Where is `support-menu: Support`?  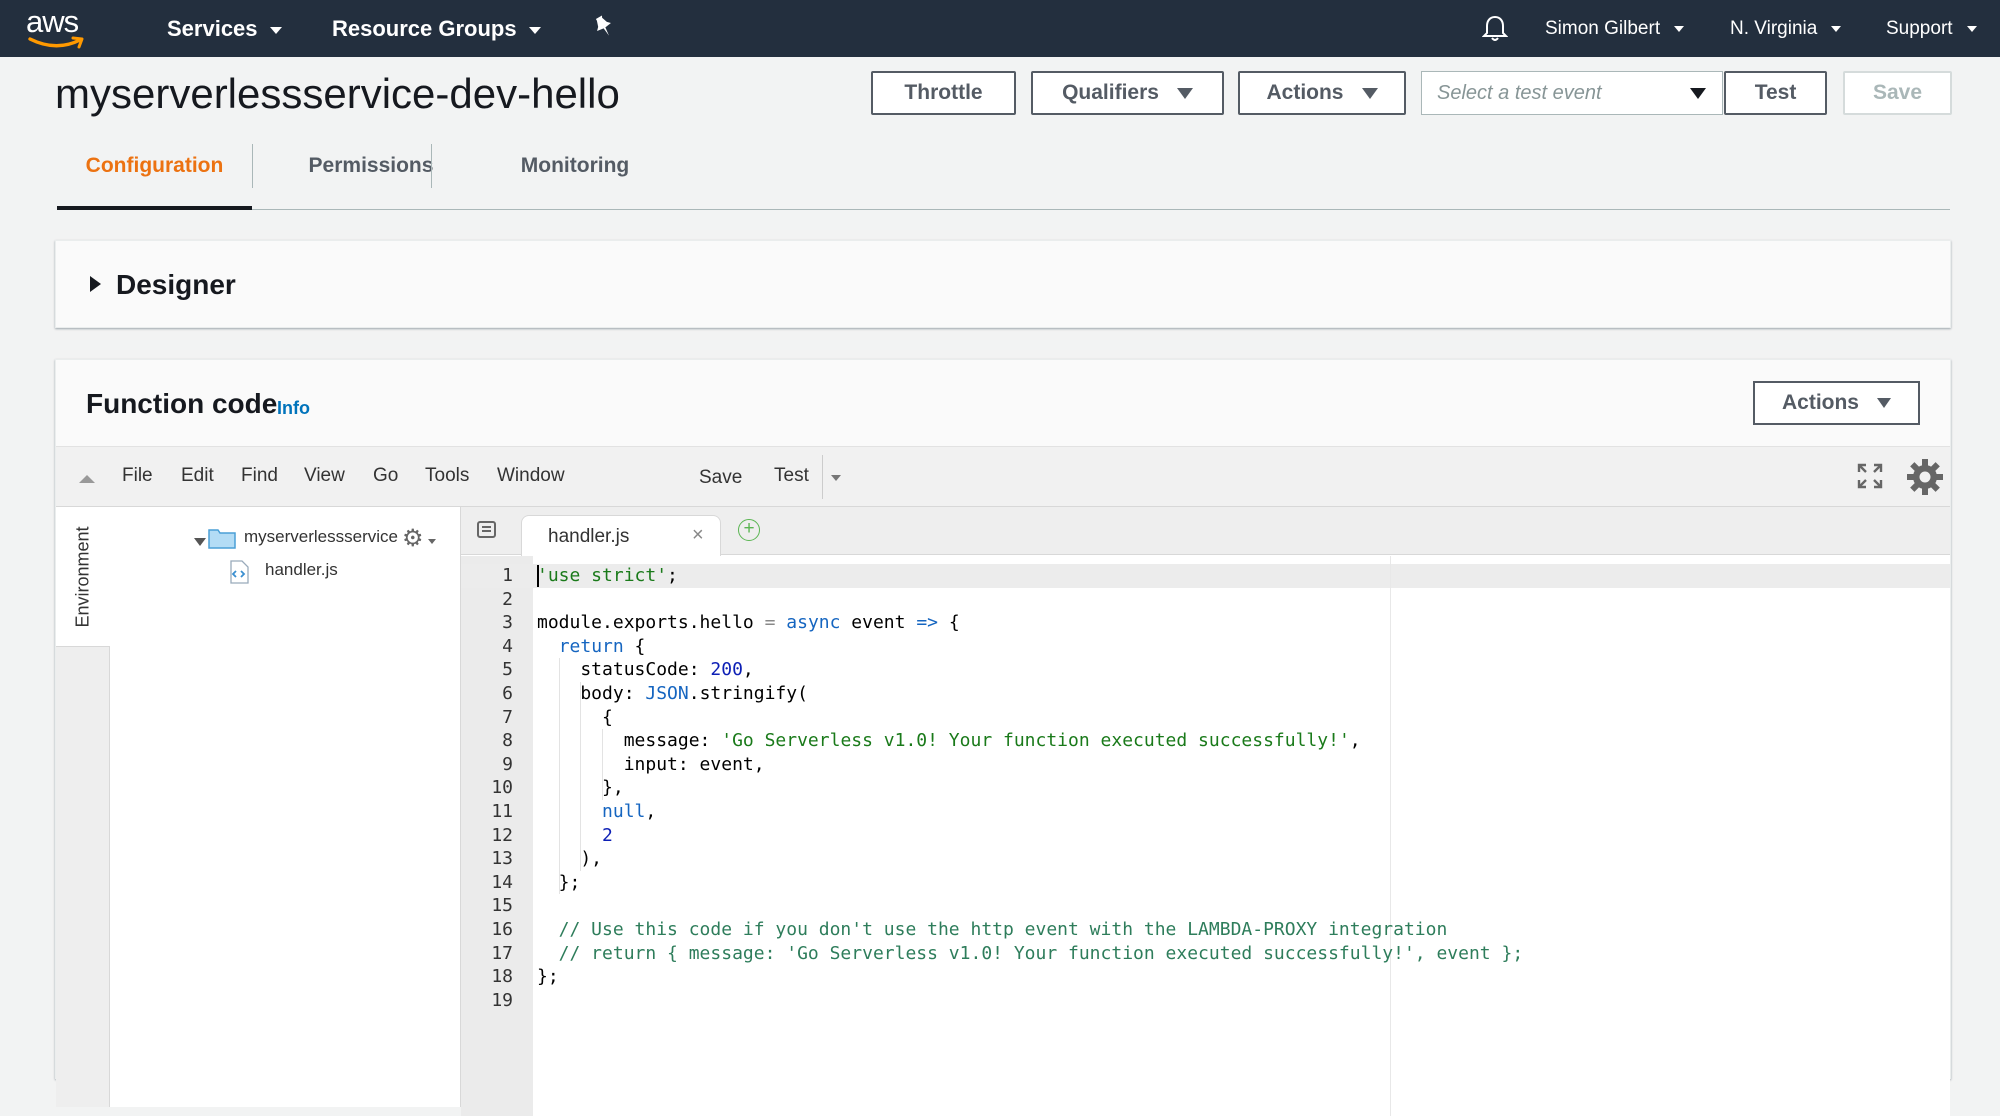
support-menu: Support is located at coordinates (1931, 28).